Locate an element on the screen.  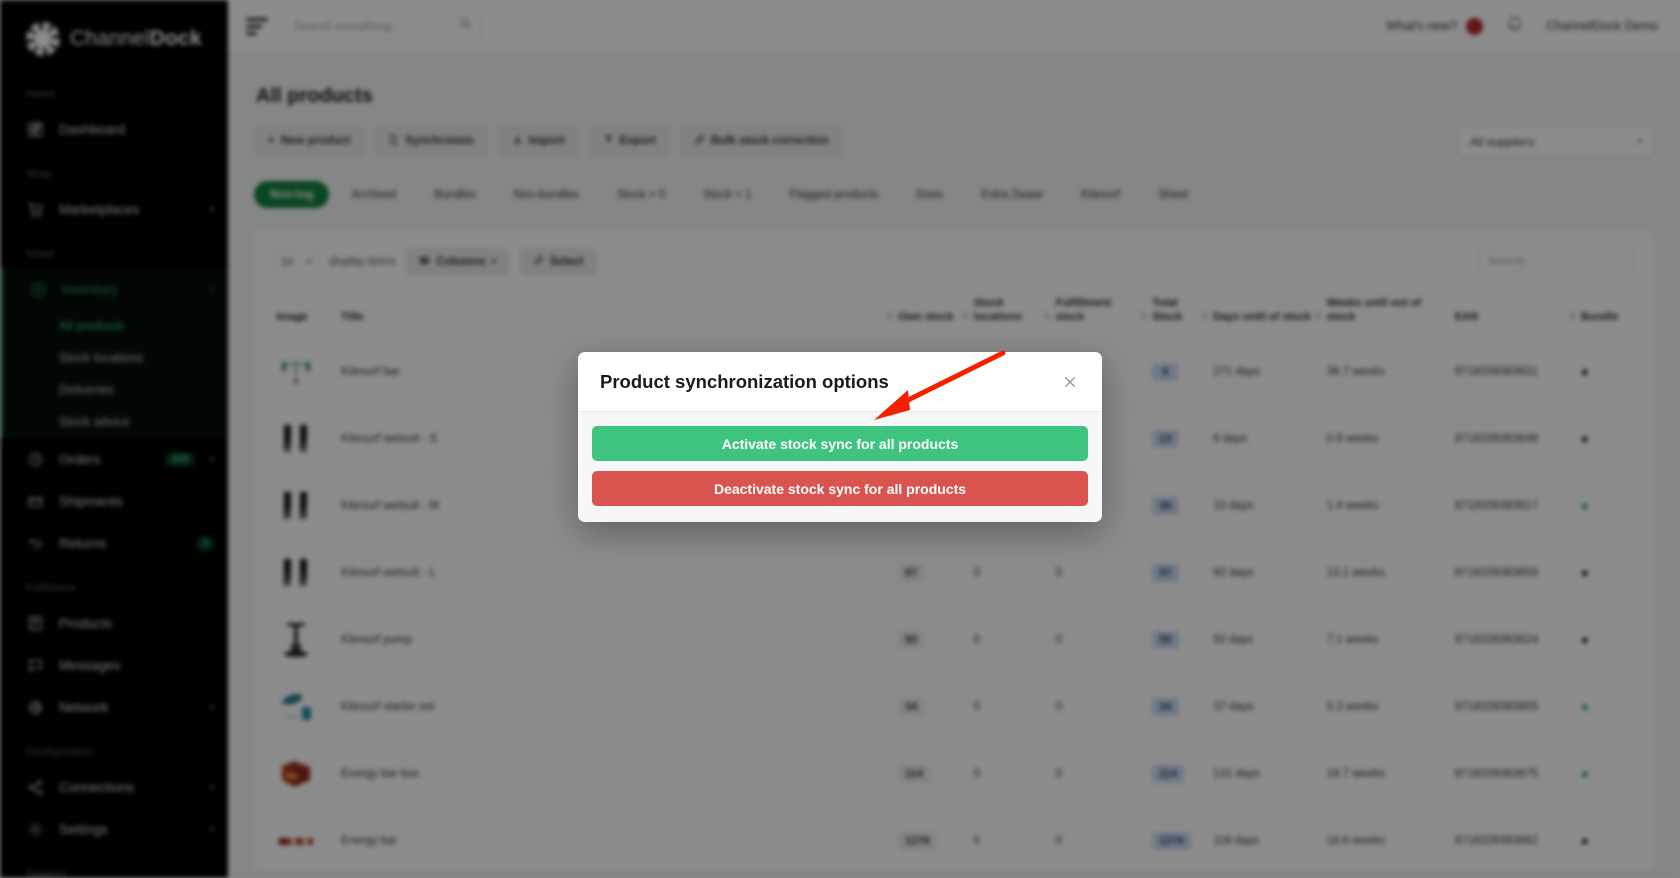
modal-header: Product synchronization options is located at coordinates (840, 382).